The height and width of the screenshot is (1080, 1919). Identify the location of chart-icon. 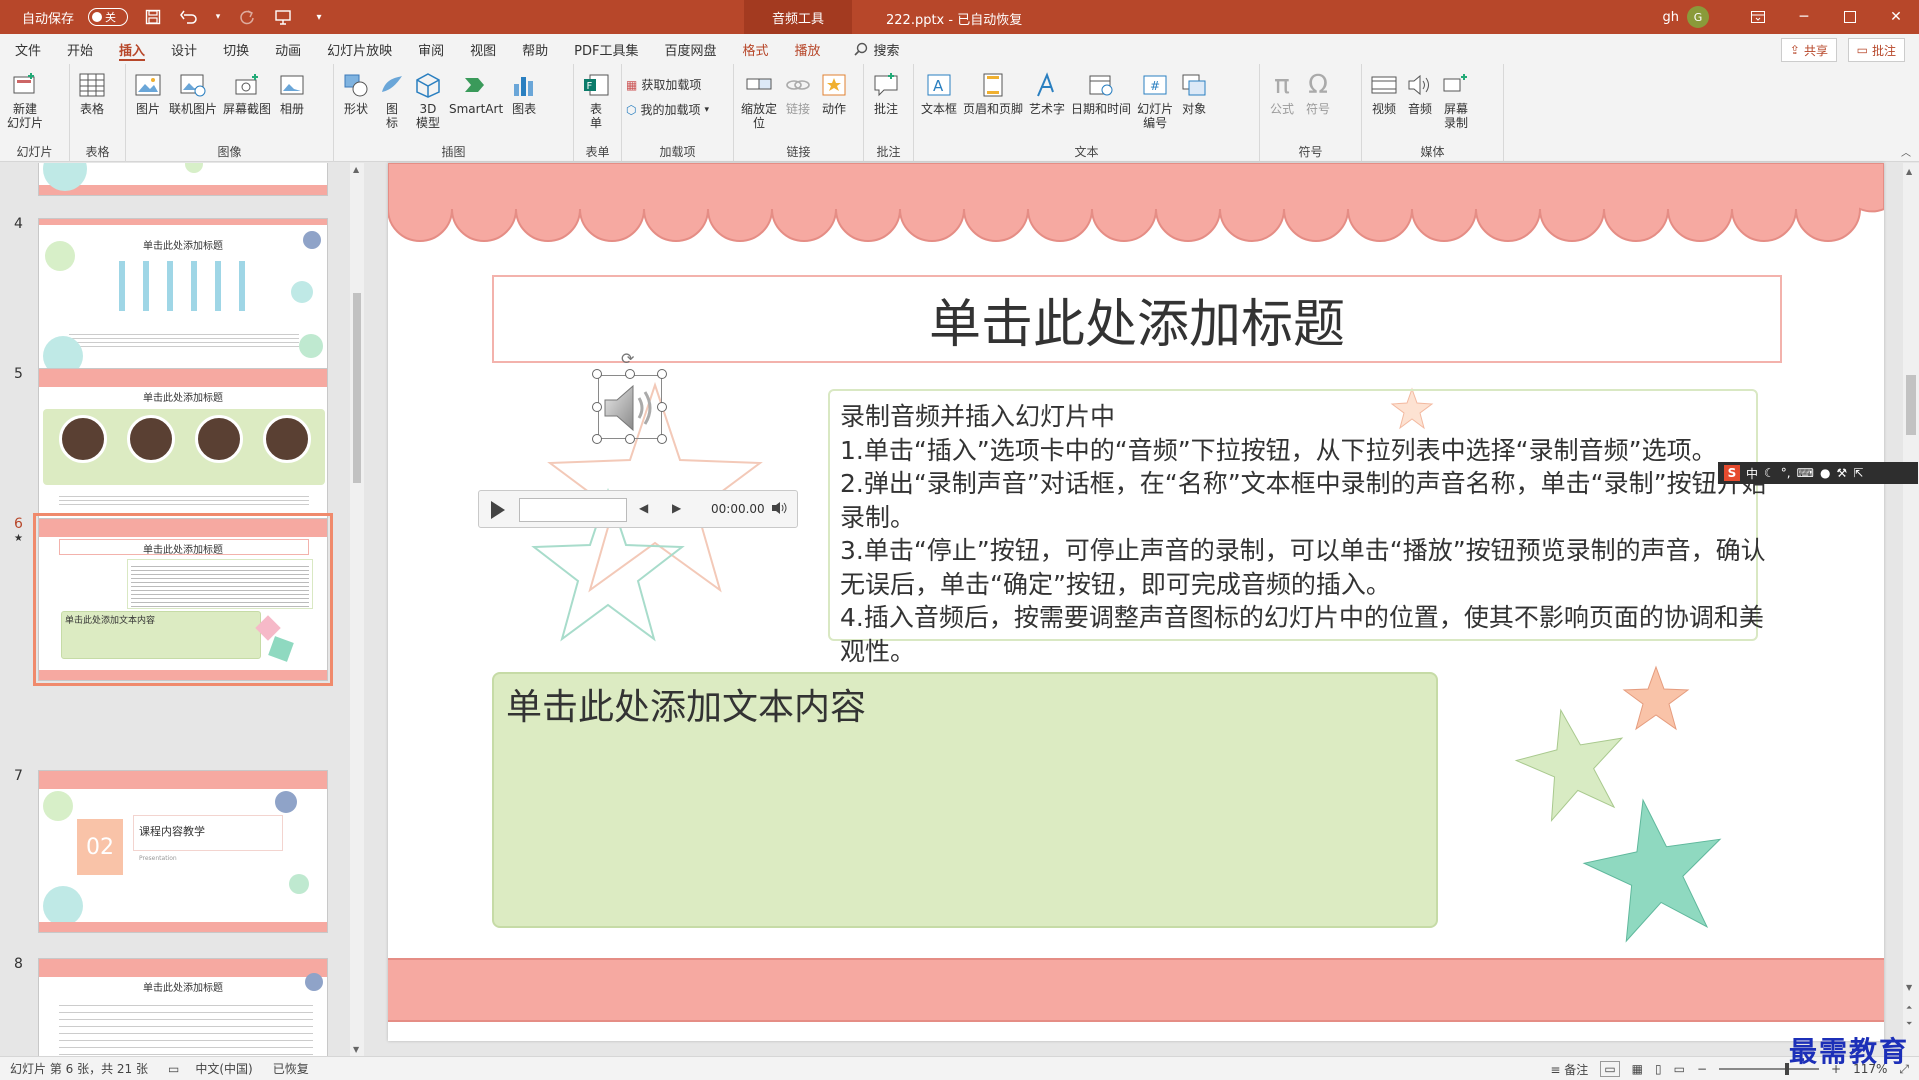
(524, 85).